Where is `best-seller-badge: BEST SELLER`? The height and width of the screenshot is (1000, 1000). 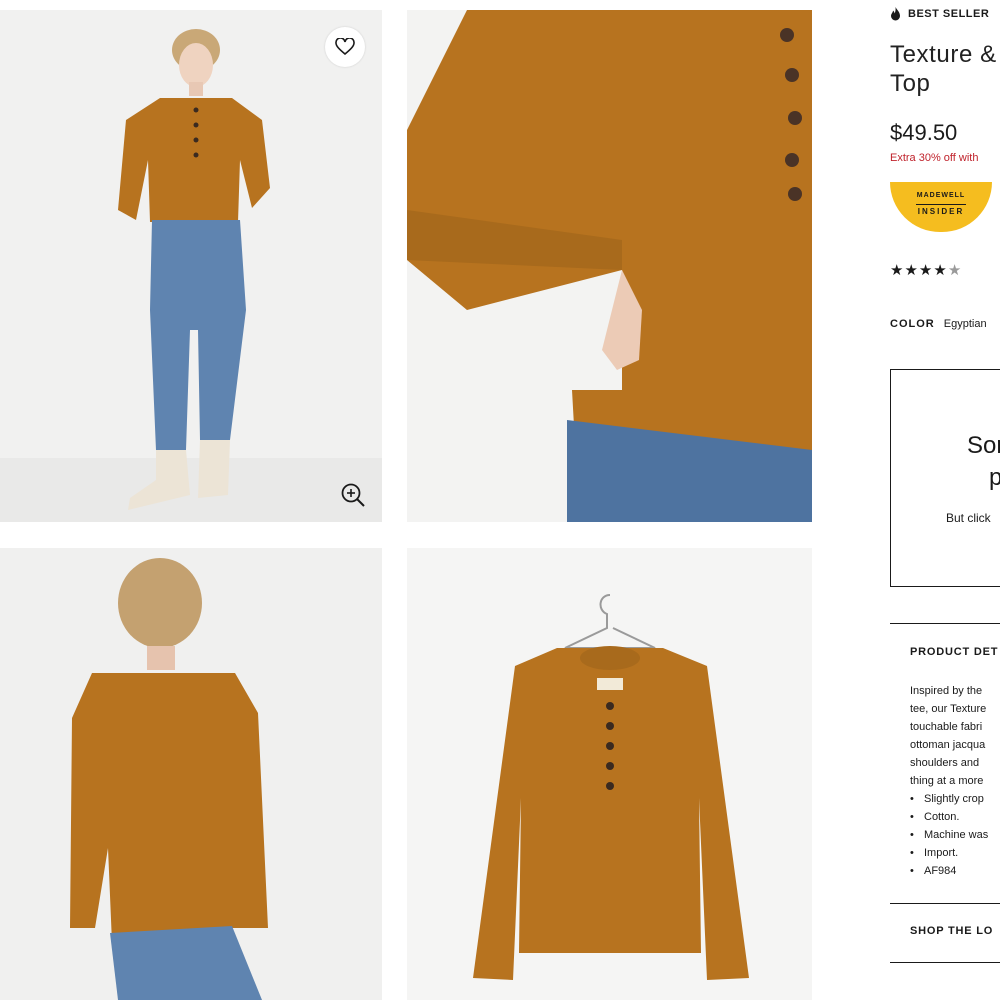 best-seller-badge: BEST SELLER is located at coordinates (939, 14).